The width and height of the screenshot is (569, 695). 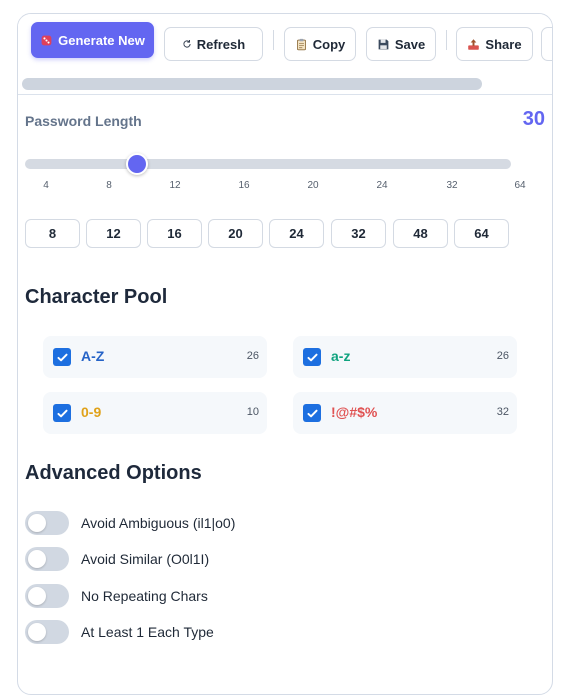 I want to click on pool-label: 0-9, so click(x=91, y=412).